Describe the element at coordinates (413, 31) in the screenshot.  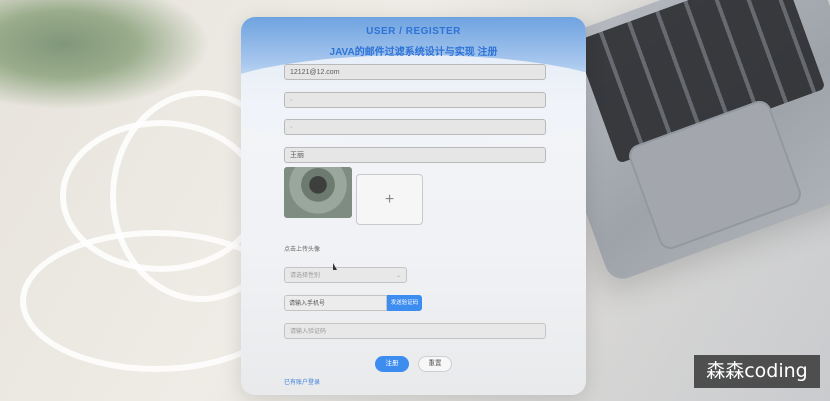
I see `page-title-en: USER / REGISTER` at that location.